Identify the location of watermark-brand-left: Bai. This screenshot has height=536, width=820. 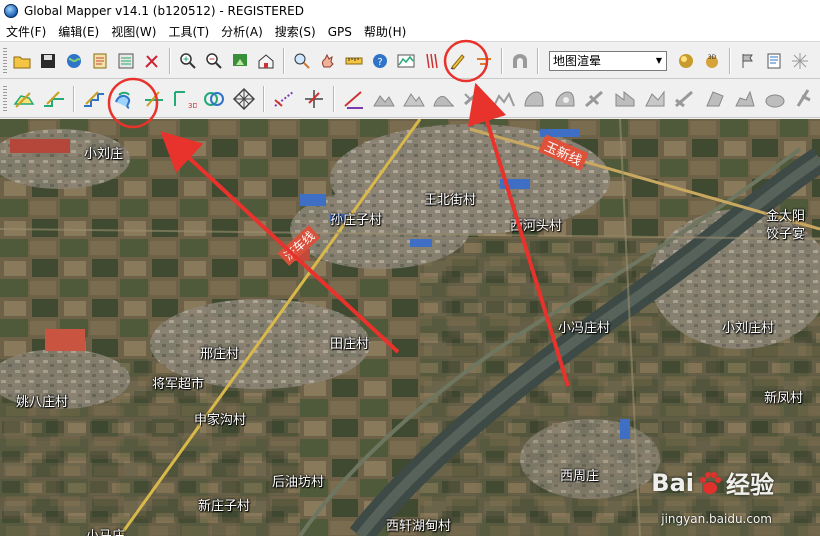
(672, 482).